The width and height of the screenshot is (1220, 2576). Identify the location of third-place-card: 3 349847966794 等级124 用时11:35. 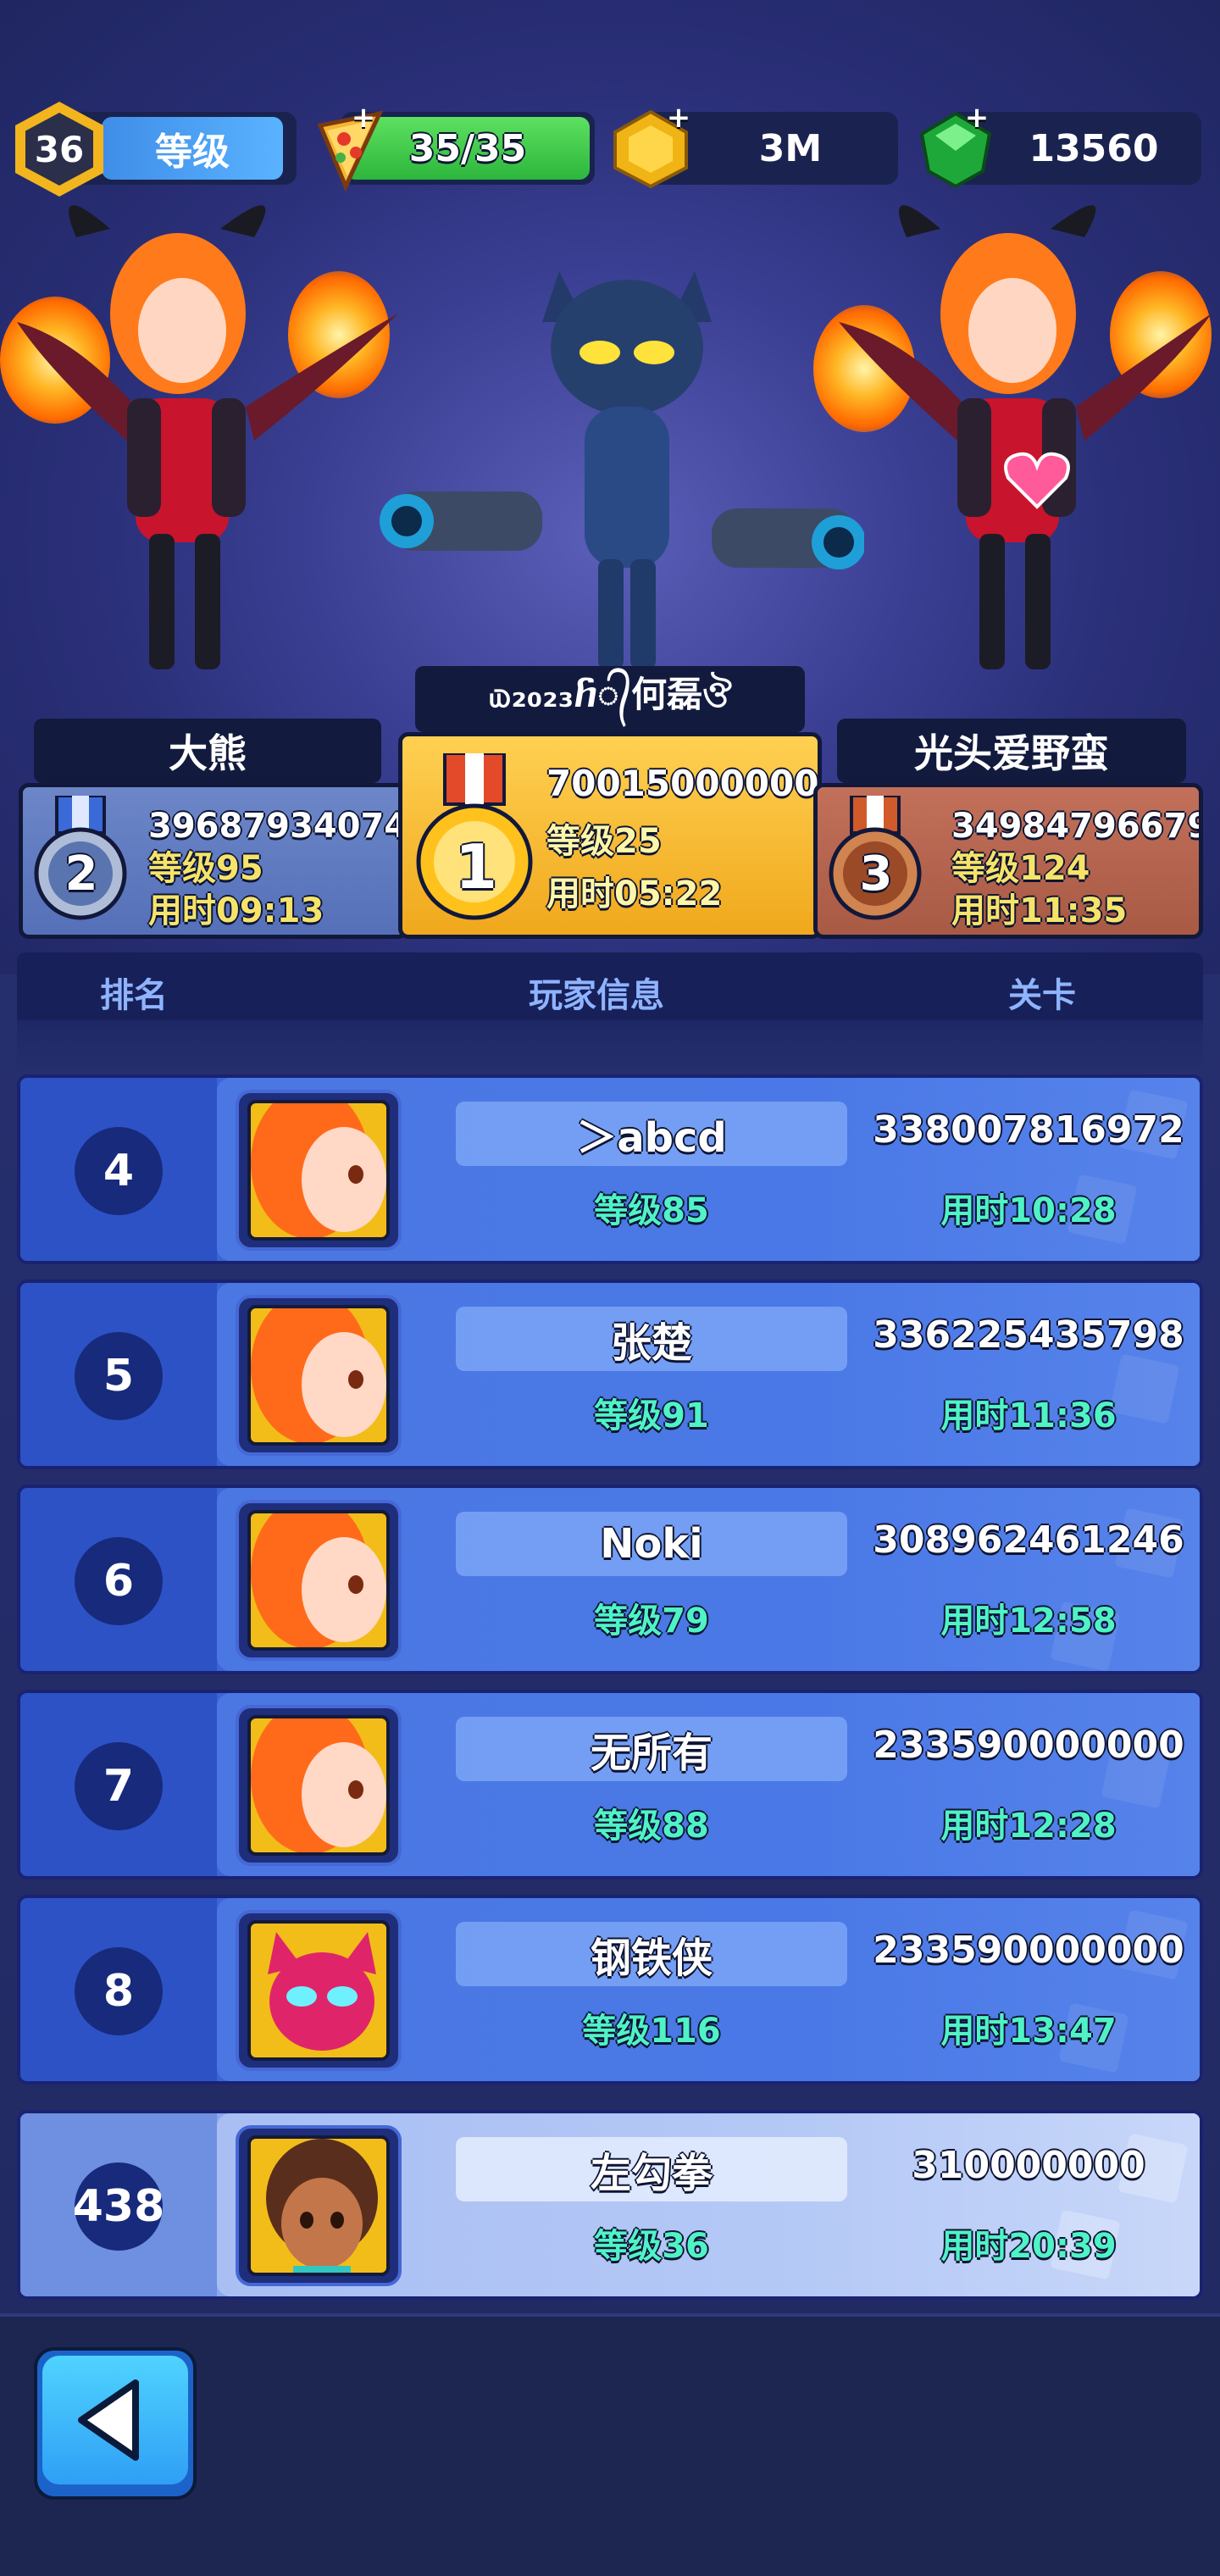
(1008, 861).